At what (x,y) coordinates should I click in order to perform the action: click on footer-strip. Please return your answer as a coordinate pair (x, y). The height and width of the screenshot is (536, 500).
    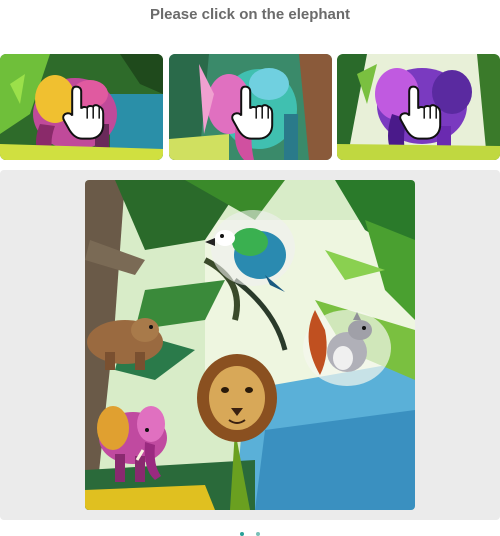
    Looking at the image, I should click on (250, 532).